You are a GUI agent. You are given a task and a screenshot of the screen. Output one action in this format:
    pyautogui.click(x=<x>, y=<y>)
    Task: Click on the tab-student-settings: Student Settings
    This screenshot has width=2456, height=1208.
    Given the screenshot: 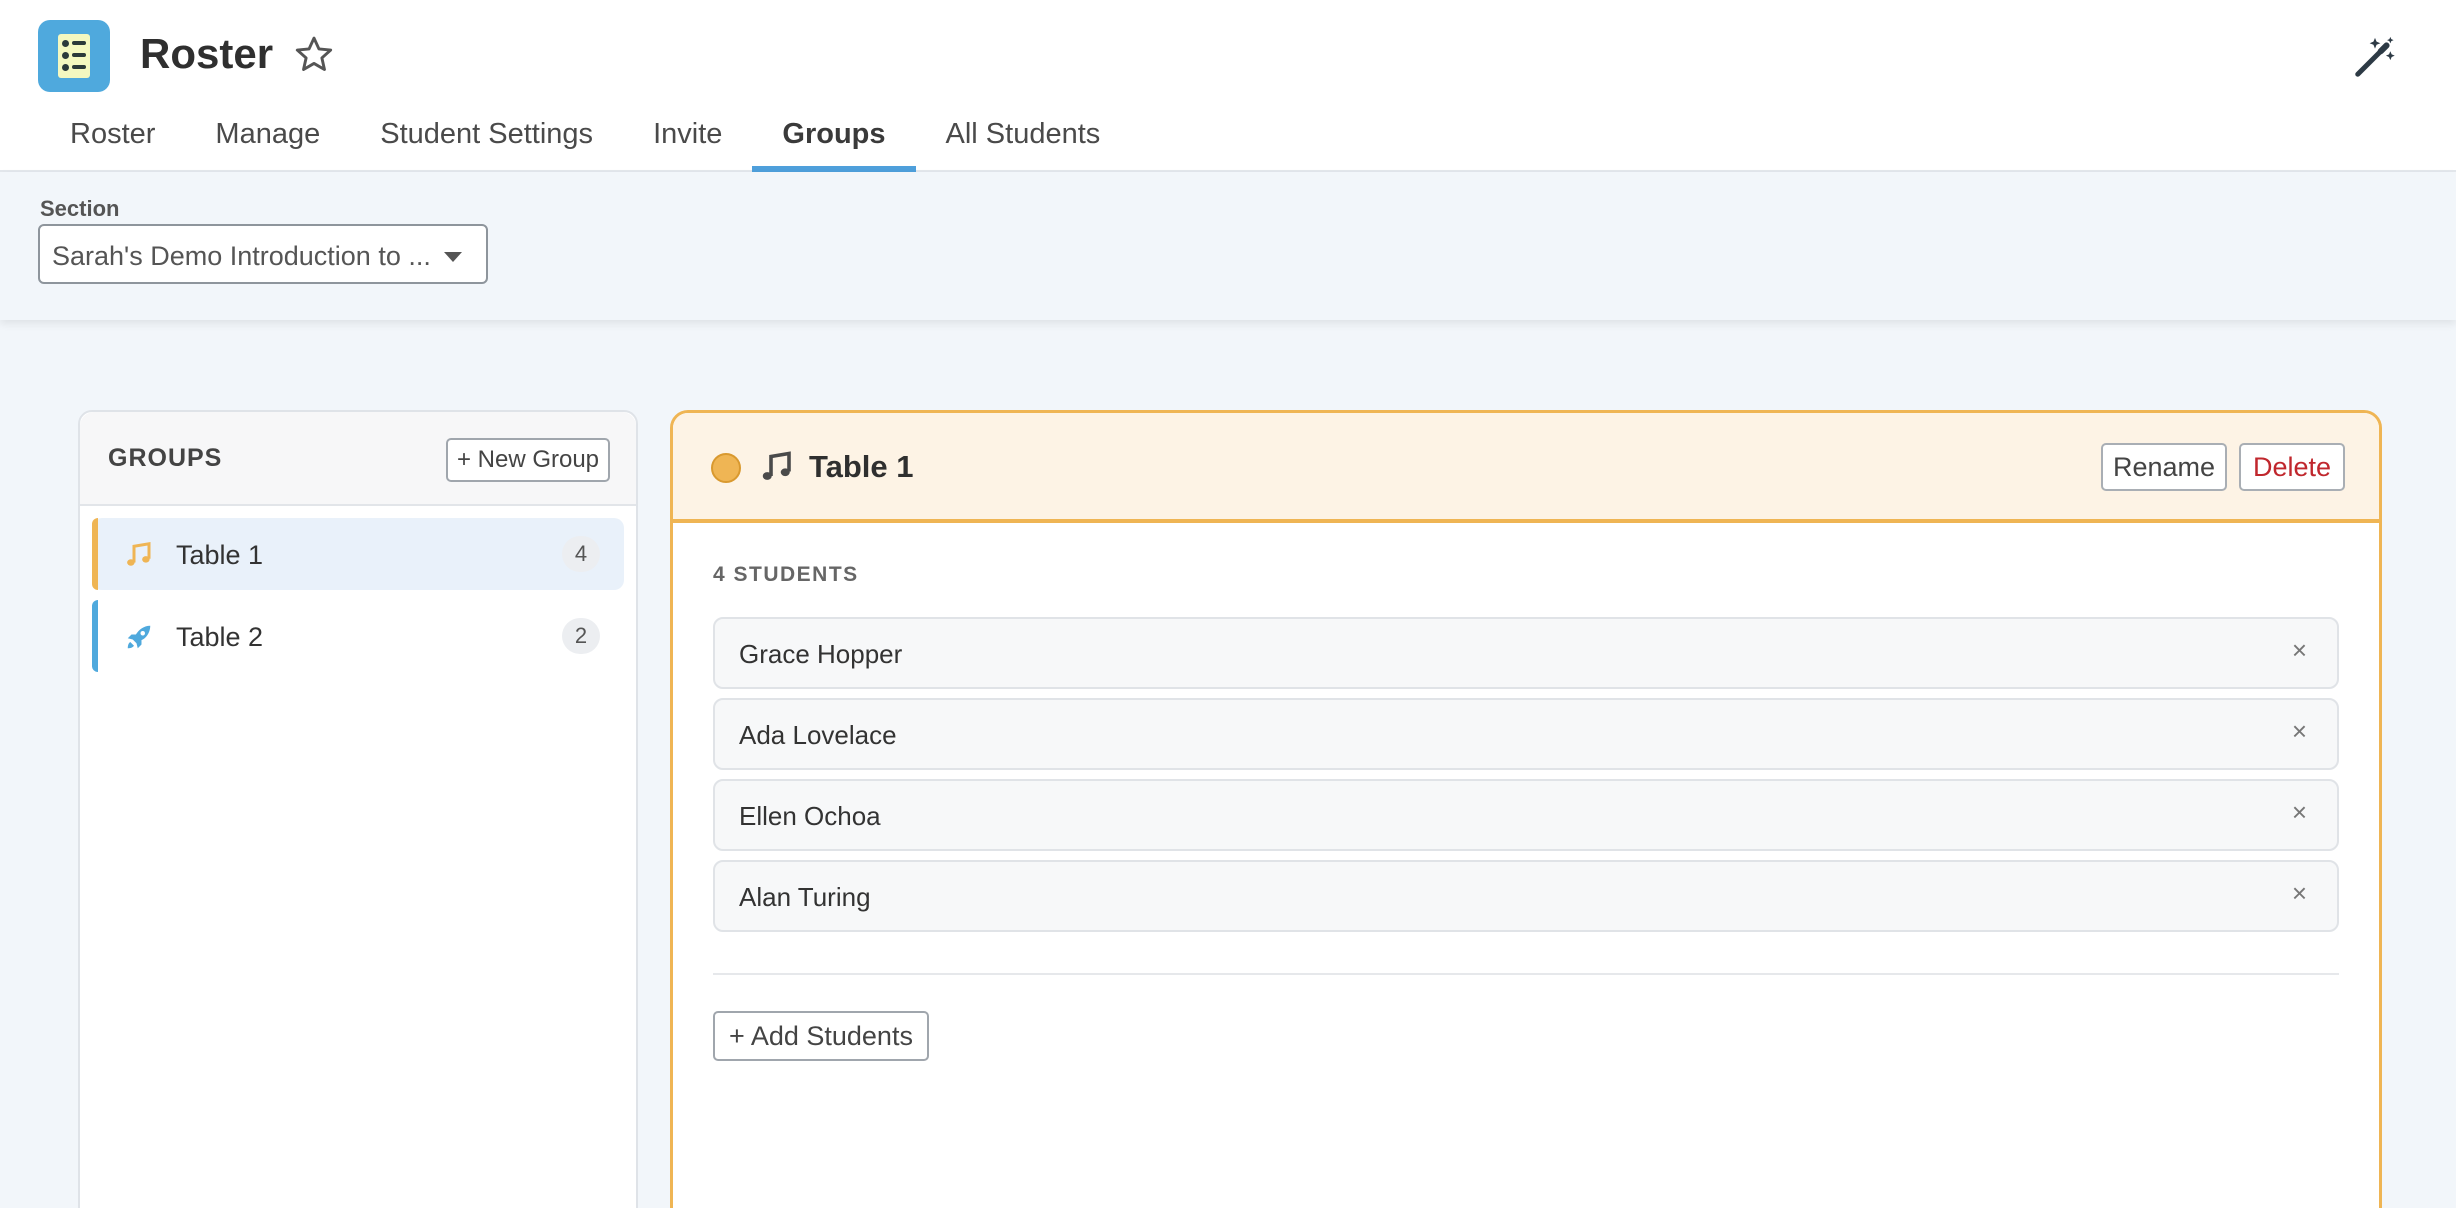 What is the action you would take?
    pyautogui.click(x=486, y=138)
    